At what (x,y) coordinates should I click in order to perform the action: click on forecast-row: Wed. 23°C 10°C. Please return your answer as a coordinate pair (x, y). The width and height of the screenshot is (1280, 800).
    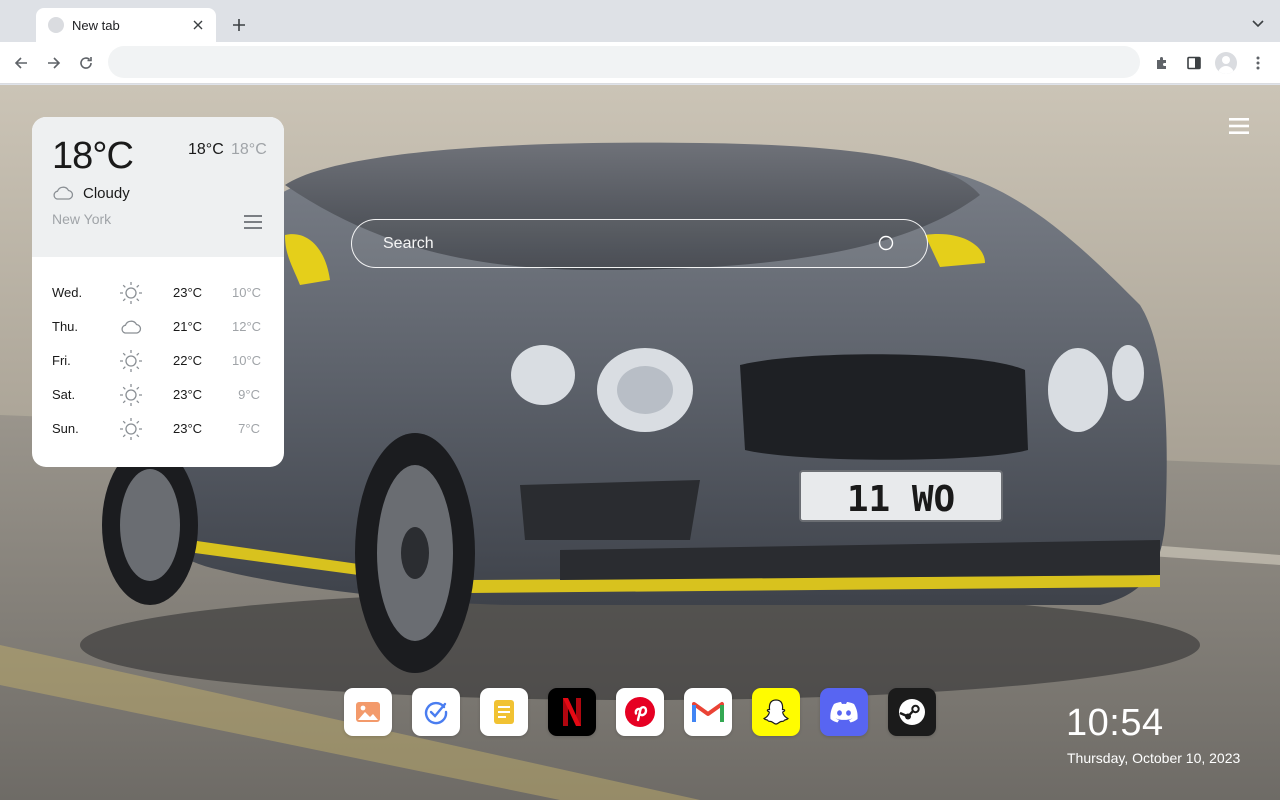
    Looking at the image, I should click on (158, 292).